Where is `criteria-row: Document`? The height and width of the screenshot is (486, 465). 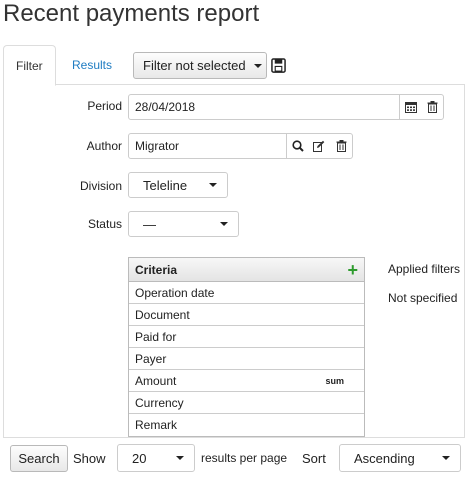 criteria-row: Document is located at coordinates (246, 315).